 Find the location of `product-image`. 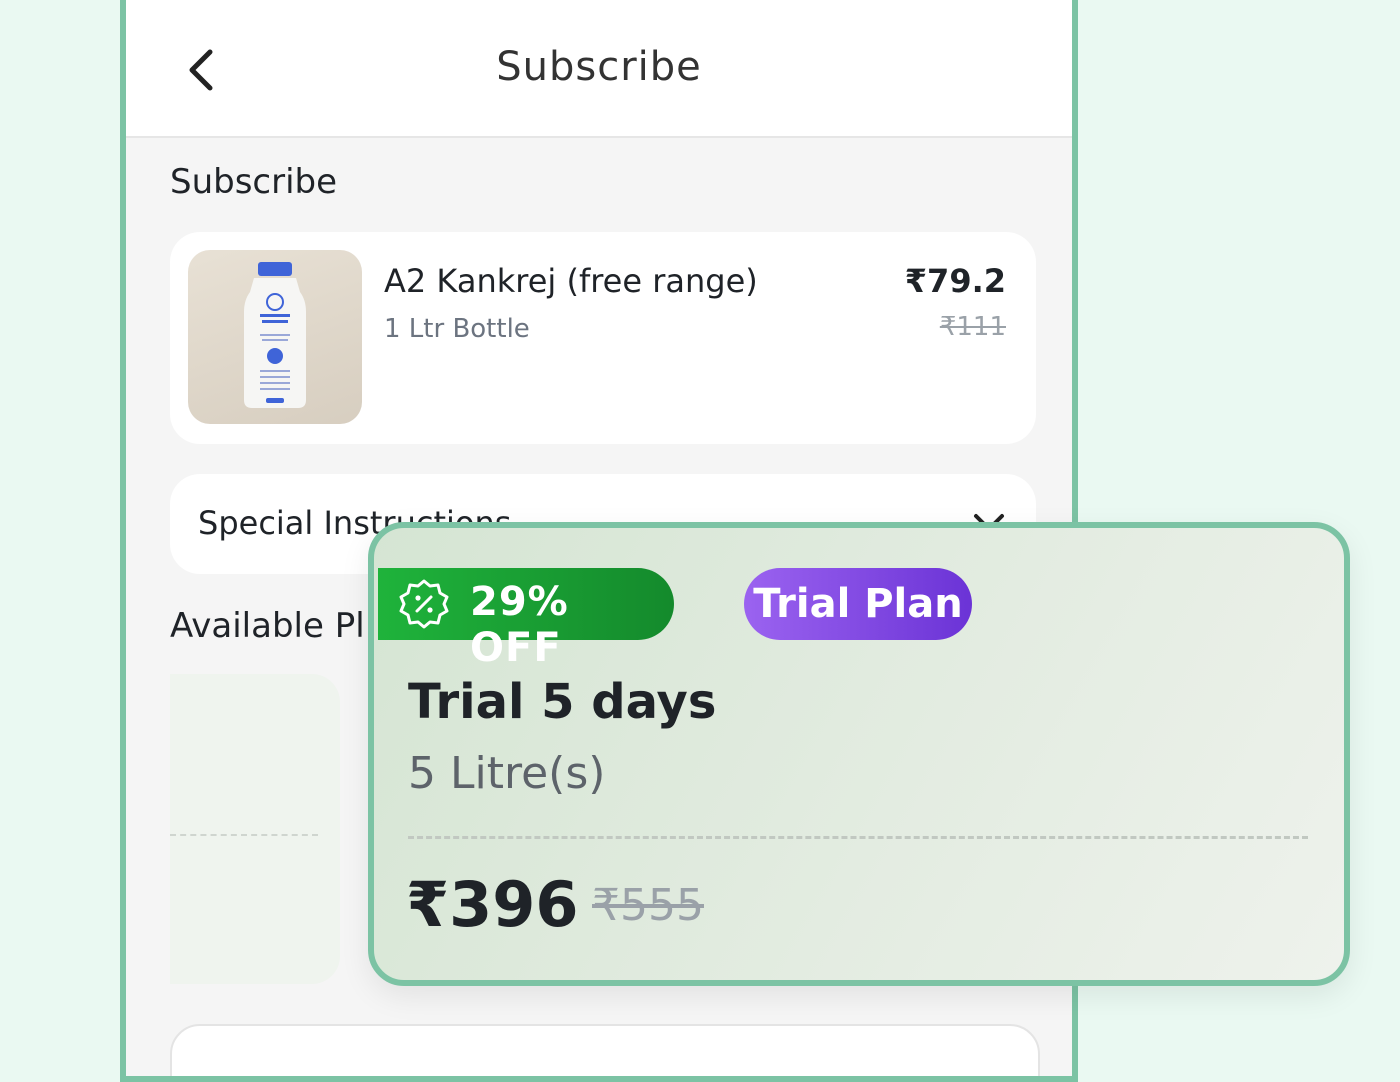

product-image is located at coordinates (275, 337).